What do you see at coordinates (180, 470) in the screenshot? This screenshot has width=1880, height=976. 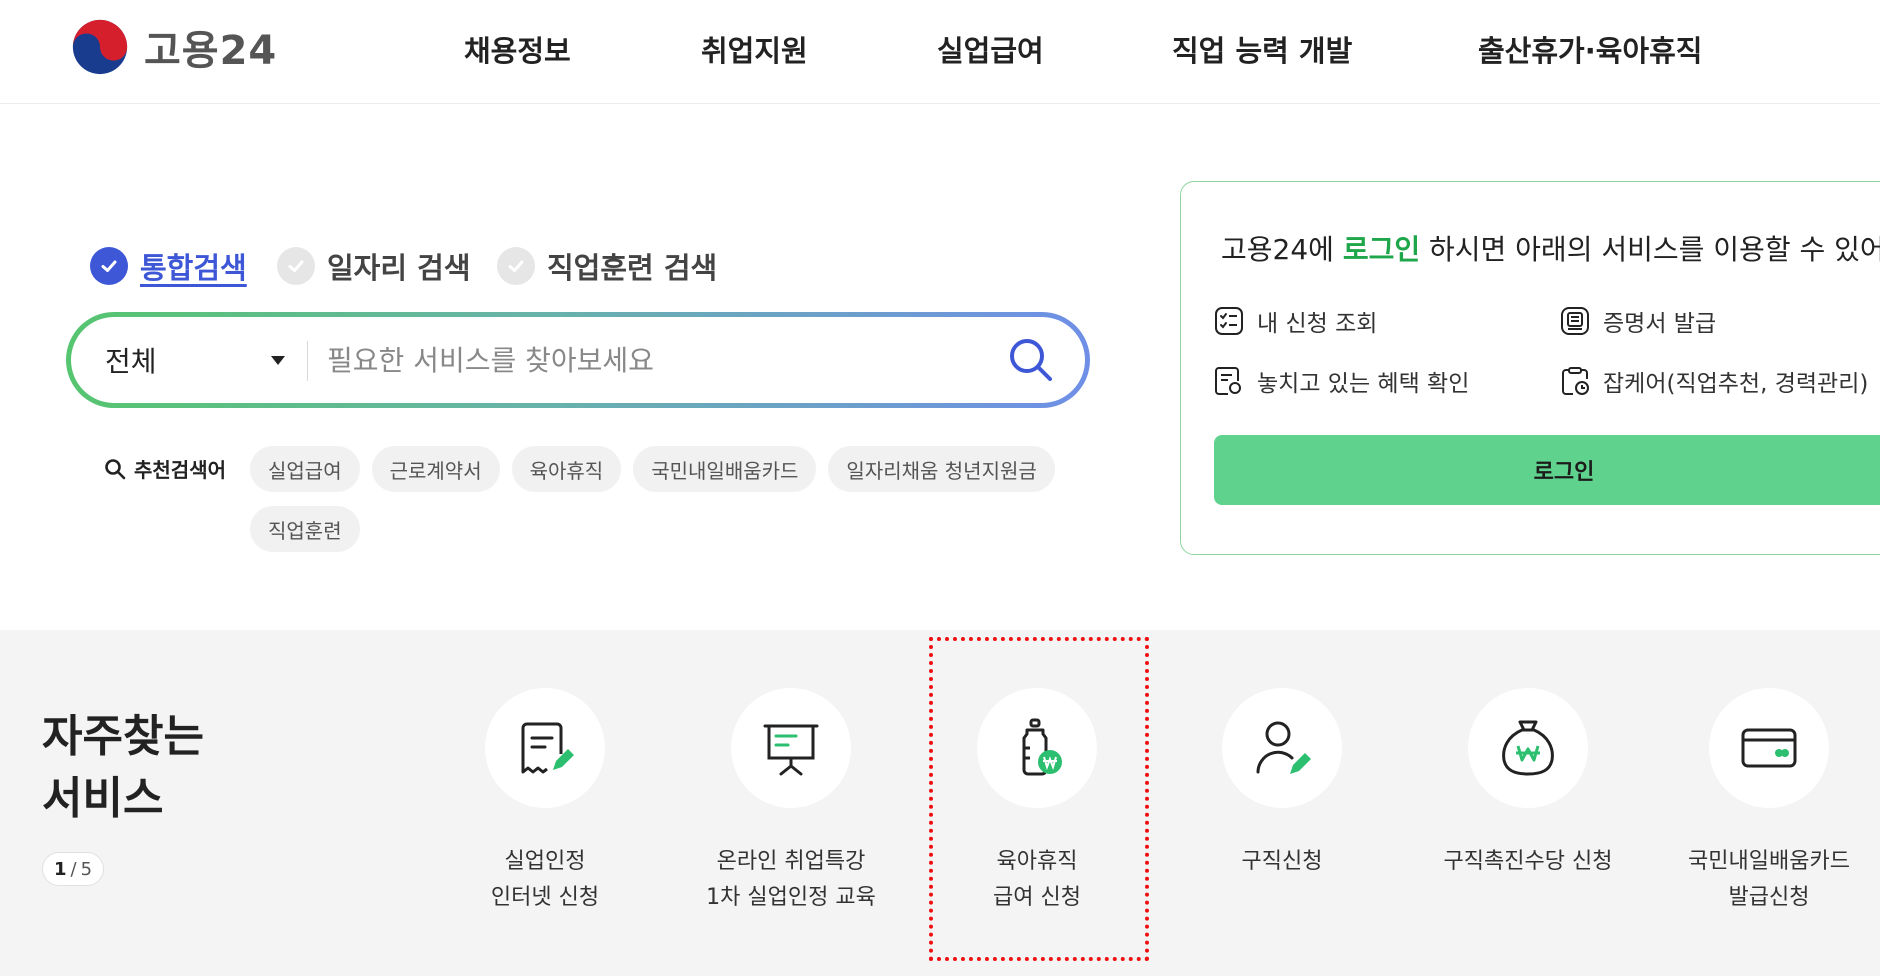 I see `recommended-keywords-label: 추천검색어` at bounding box center [180, 470].